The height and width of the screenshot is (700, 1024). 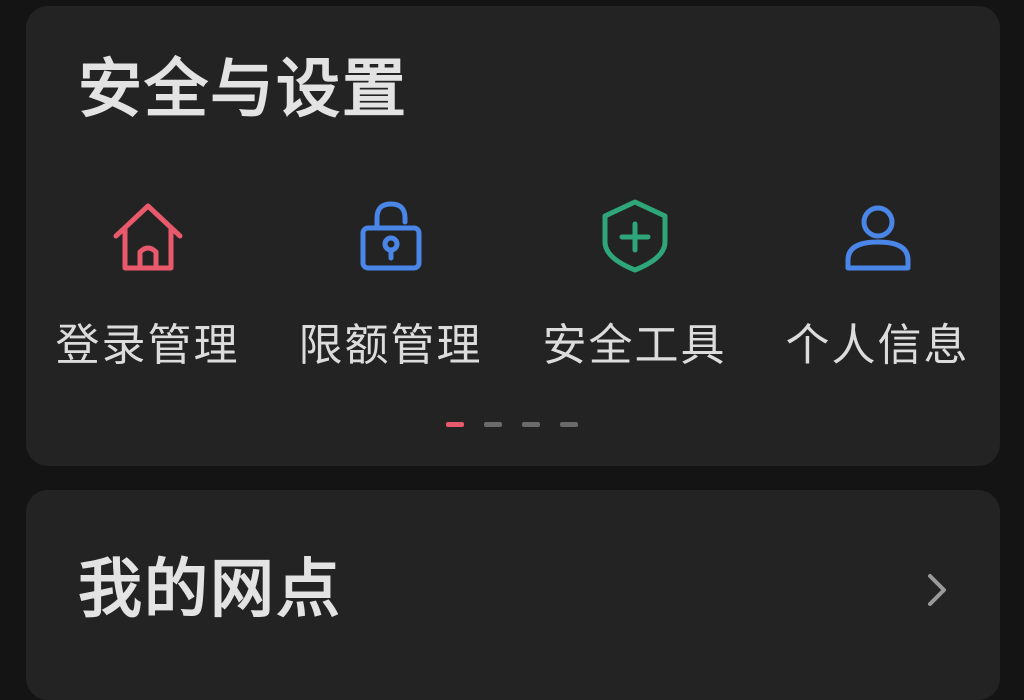 I want to click on shortcut-label: 安全工具, so click(x=634, y=345).